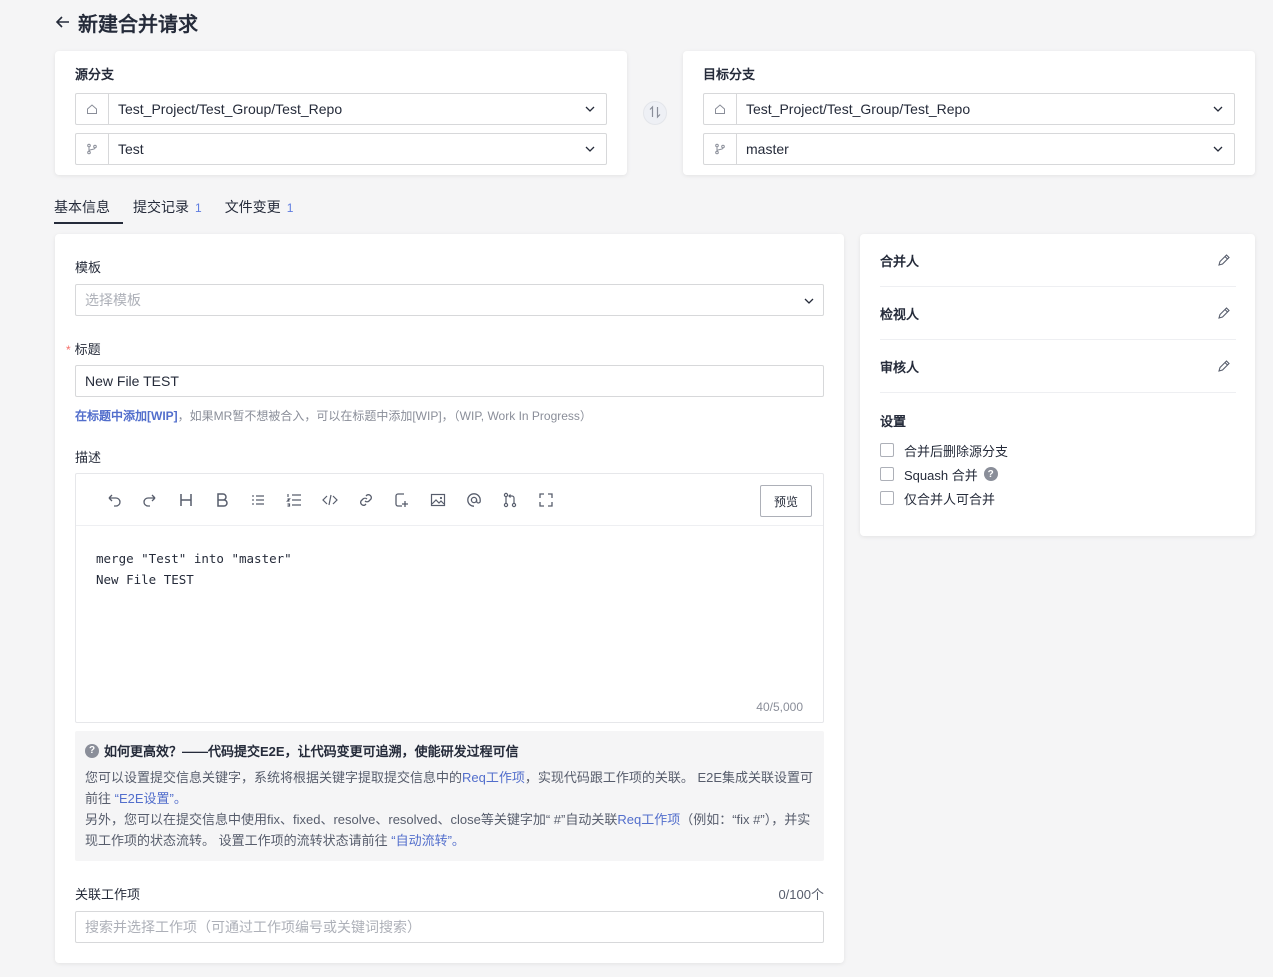 The image size is (1273, 977). Describe the element at coordinates (230, 109) in the screenshot. I see `source-repo-value: Test_Project/Test_Group/Test_Repo` at that location.